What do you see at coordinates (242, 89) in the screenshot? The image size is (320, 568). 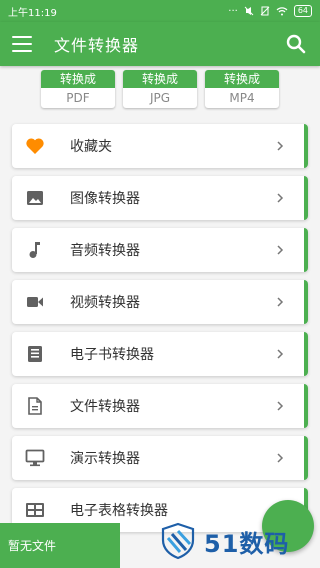 I see `convert-to-mp4-button: 转换成 MP4` at bounding box center [242, 89].